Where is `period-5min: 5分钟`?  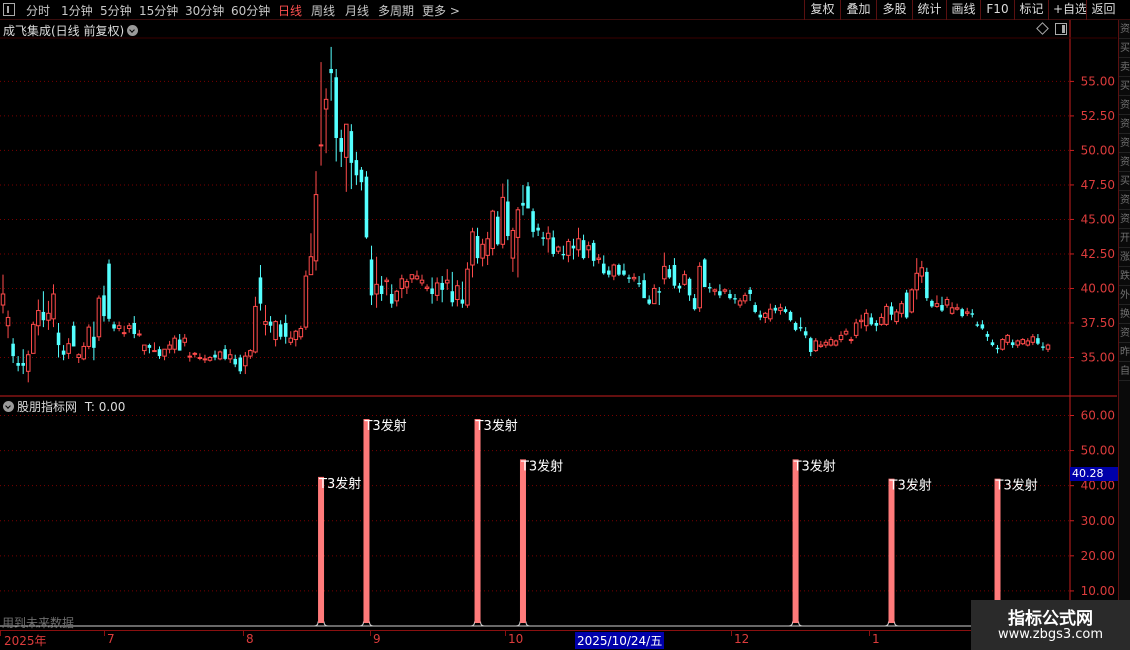 period-5min: 5分钟 is located at coordinates (116, 10).